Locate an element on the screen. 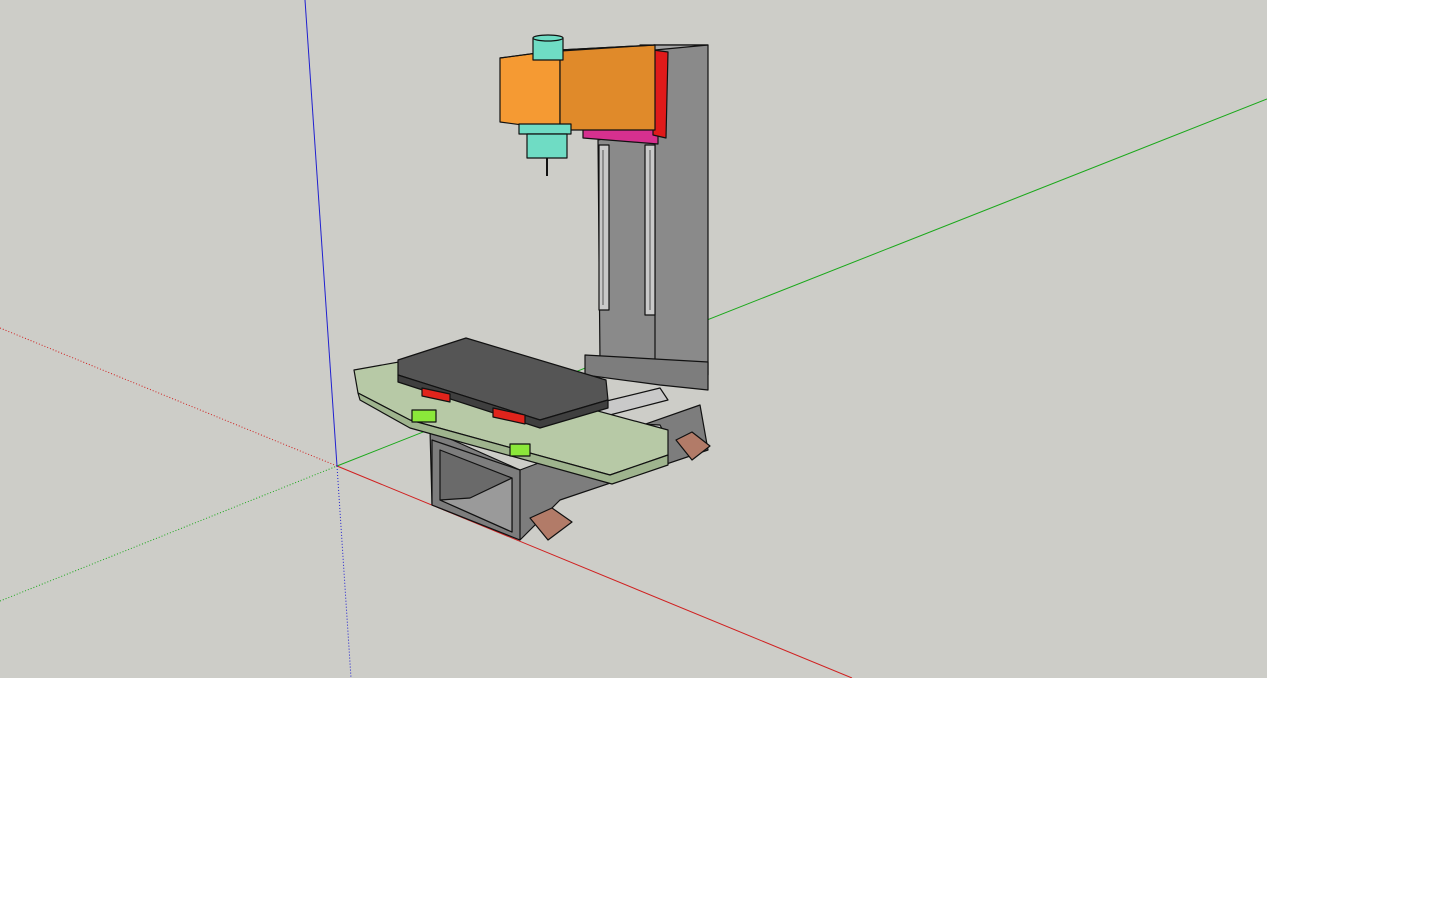 Image resolution: width=1440 pixels, height=900 pixels. spindle-head-side is located at coordinates (607, 87).